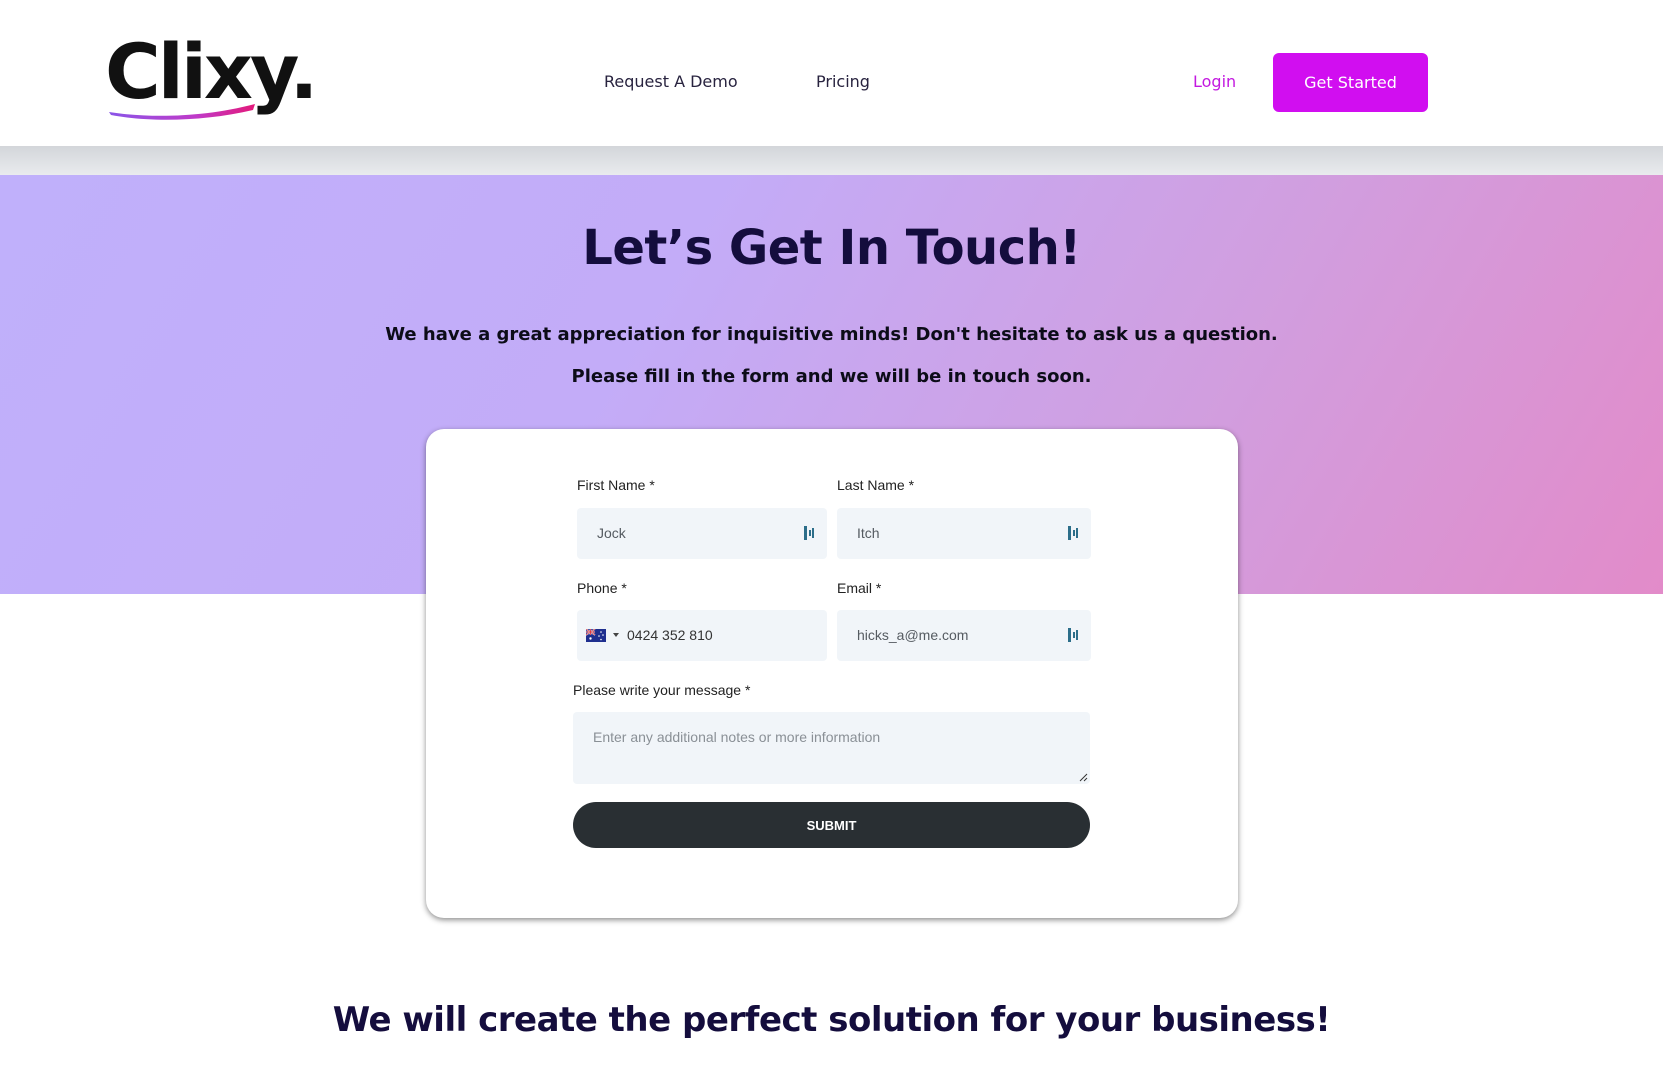 This screenshot has height=1066, width=1663. Describe the element at coordinates (831, 825) in the screenshot. I see `submit-button: SUBMIT` at that location.